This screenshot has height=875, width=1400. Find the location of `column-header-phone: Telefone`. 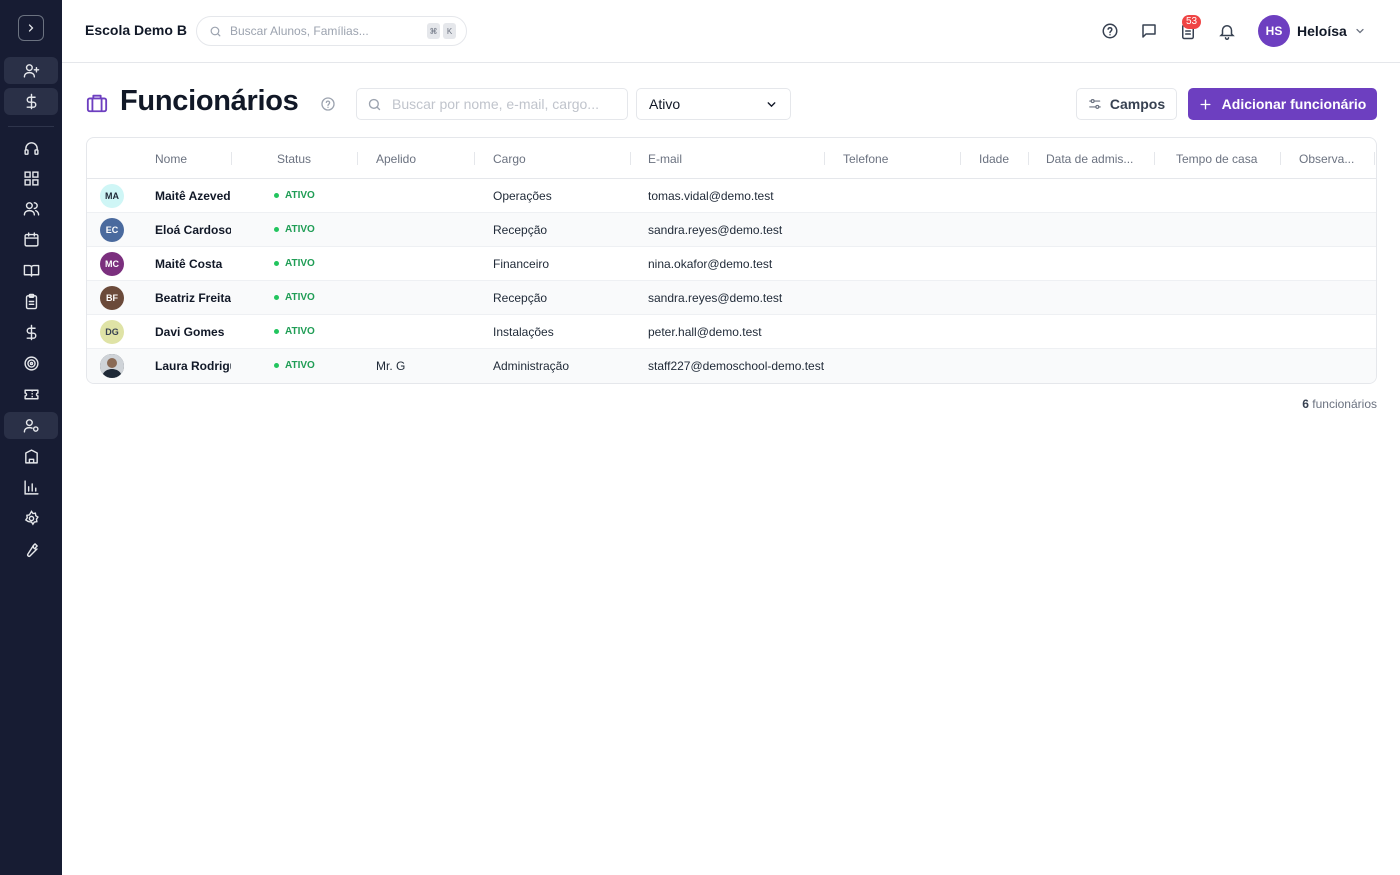

column-header-phone: Telefone is located at coordinates (865, 159).